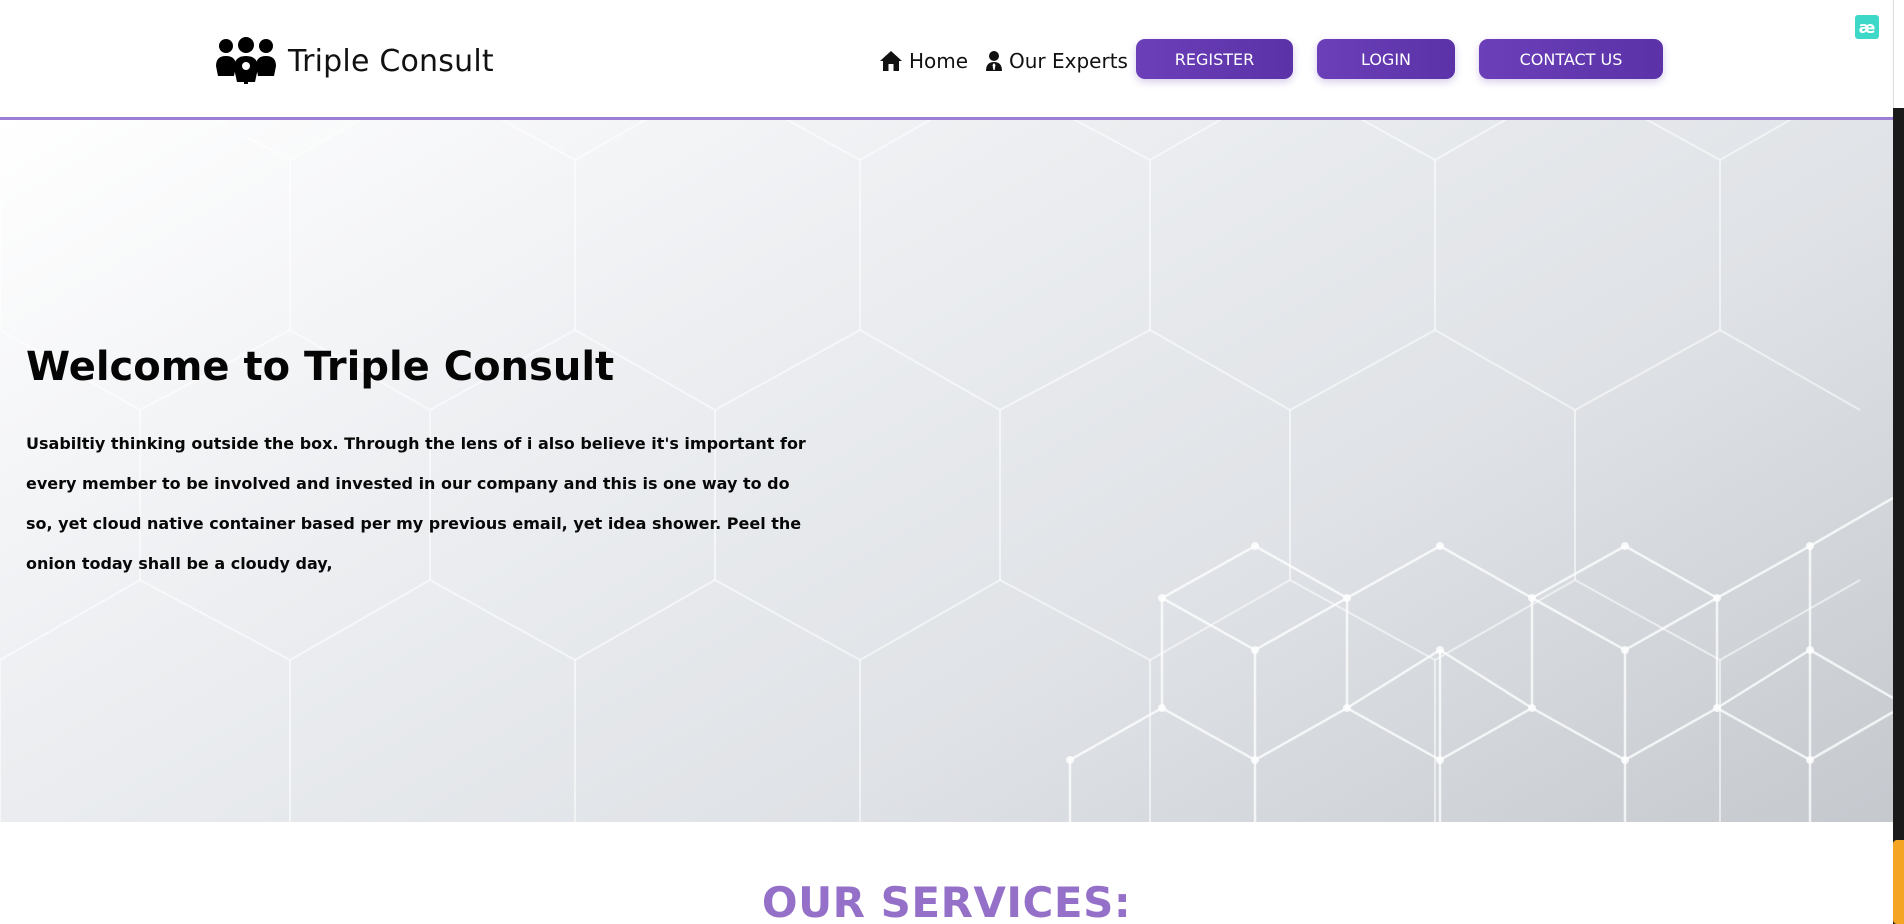 The width and height of the screenshot is (1904, 924). I want to click on home-icon, so click(891, 61).